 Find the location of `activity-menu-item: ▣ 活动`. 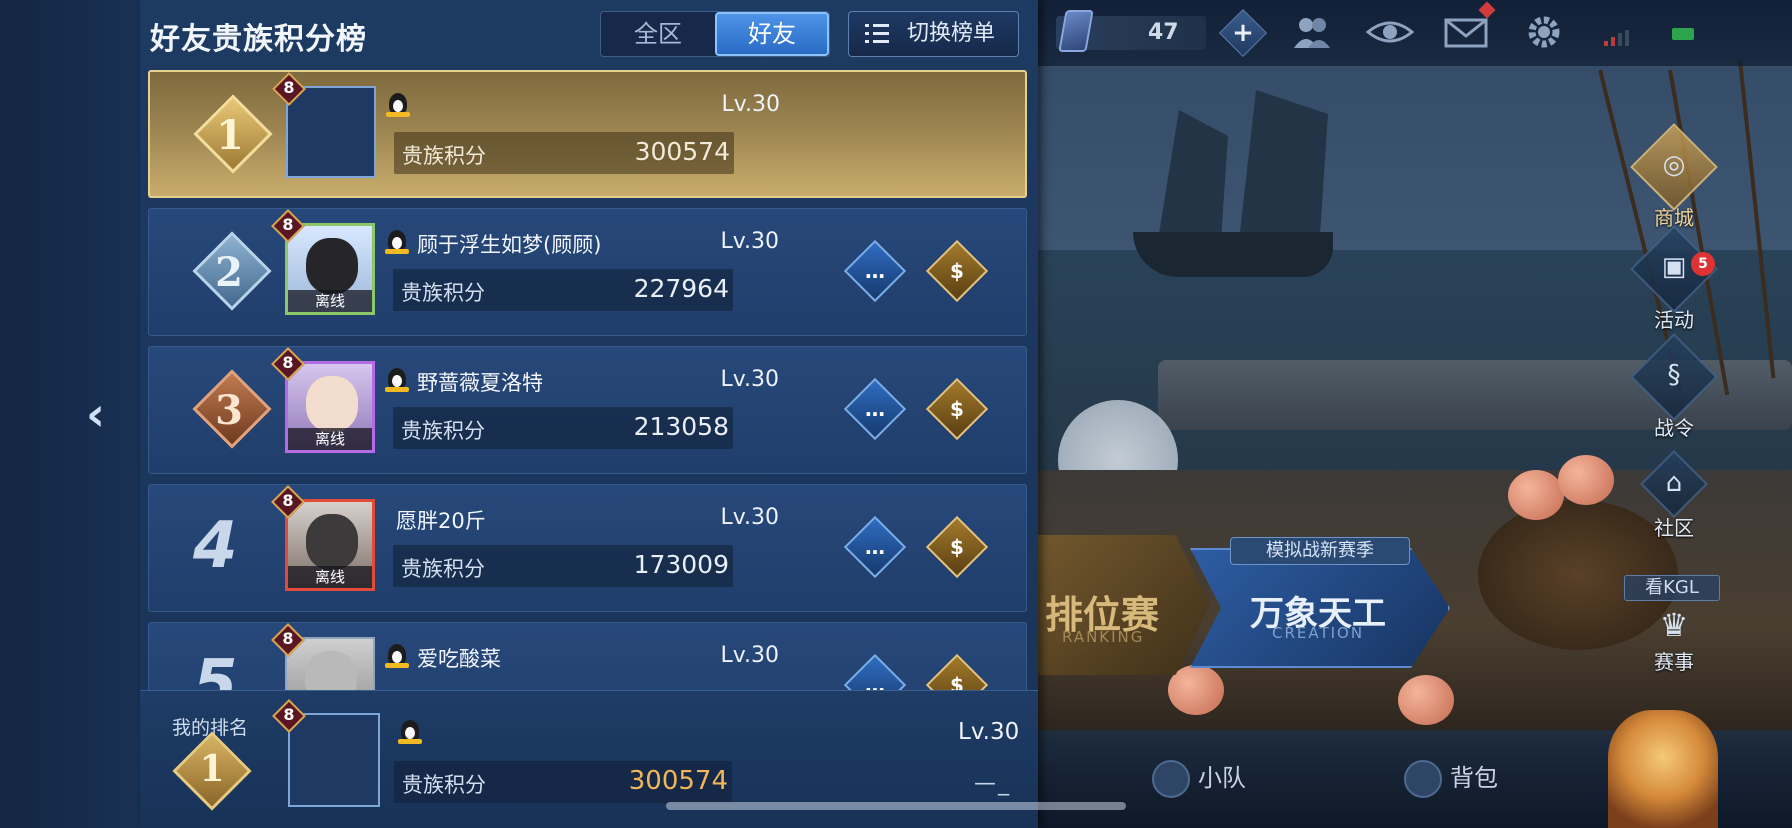

activity-menu-item: ▣ 活动 is located at coordinates (1674, 279).